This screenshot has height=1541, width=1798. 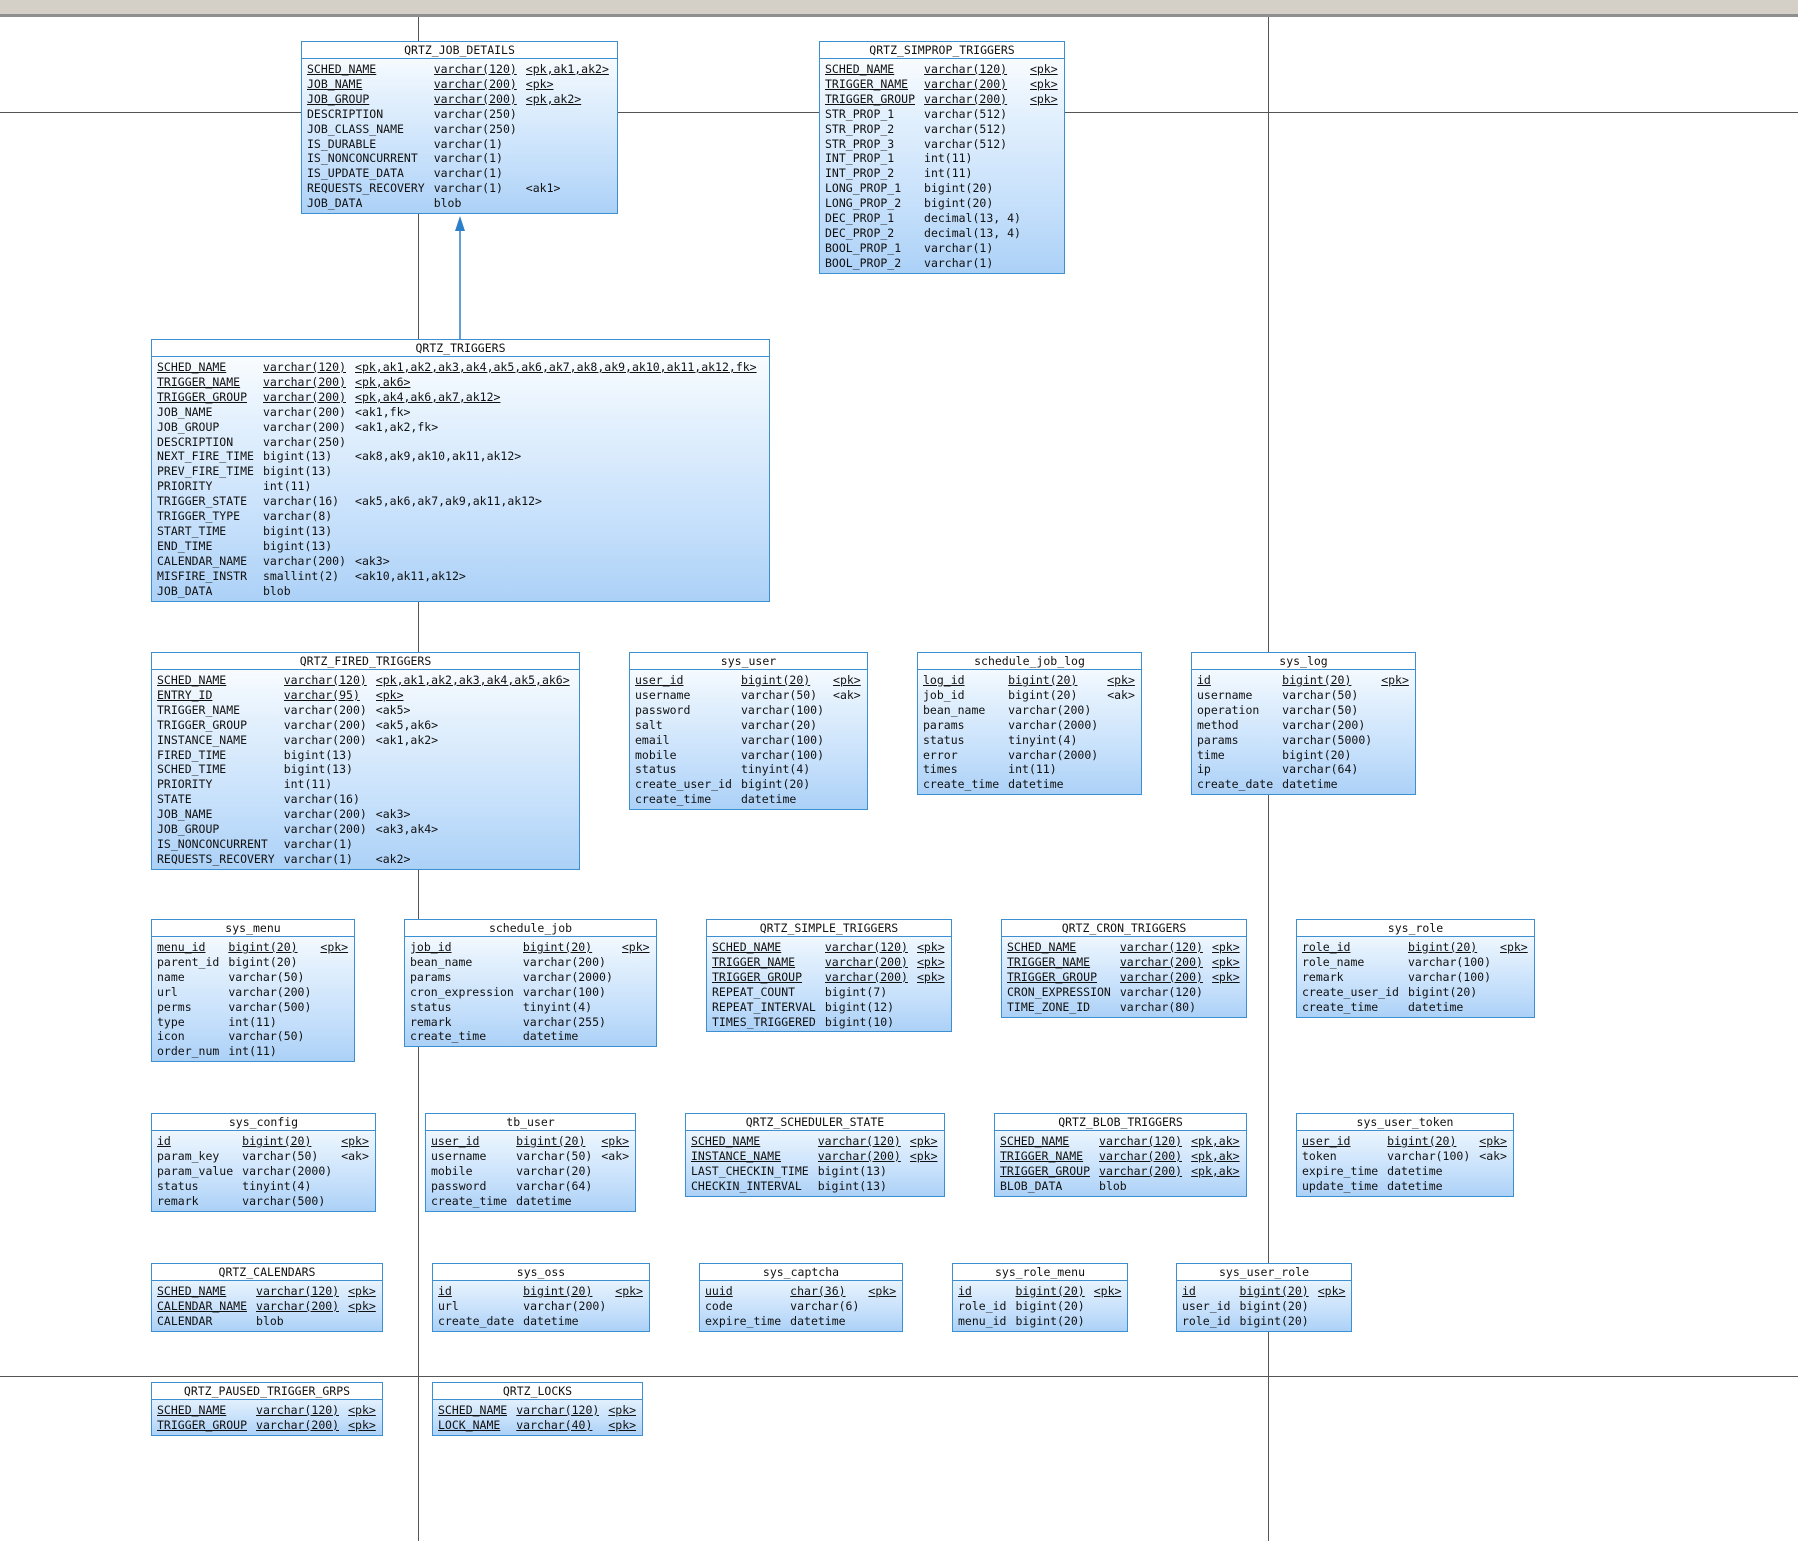 What do you see at coordinates (530, 1122) in the screenshot?
I see `entity-title: tb_user` at bounding box center [530, 1122].